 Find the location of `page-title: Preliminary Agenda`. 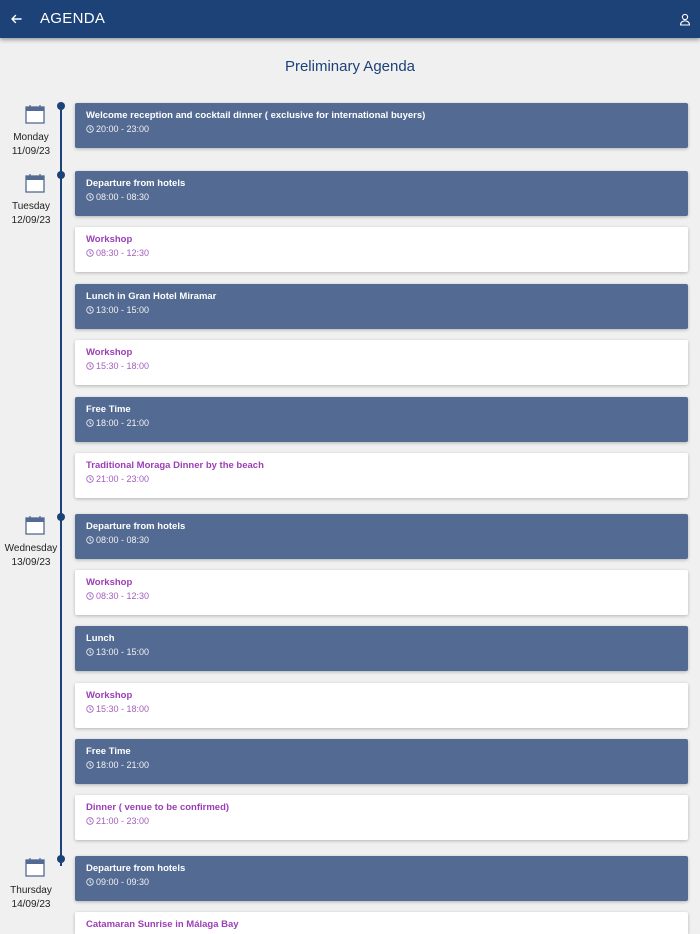

page-title: Preliminary Agenda is located at coordinates (350, 66).